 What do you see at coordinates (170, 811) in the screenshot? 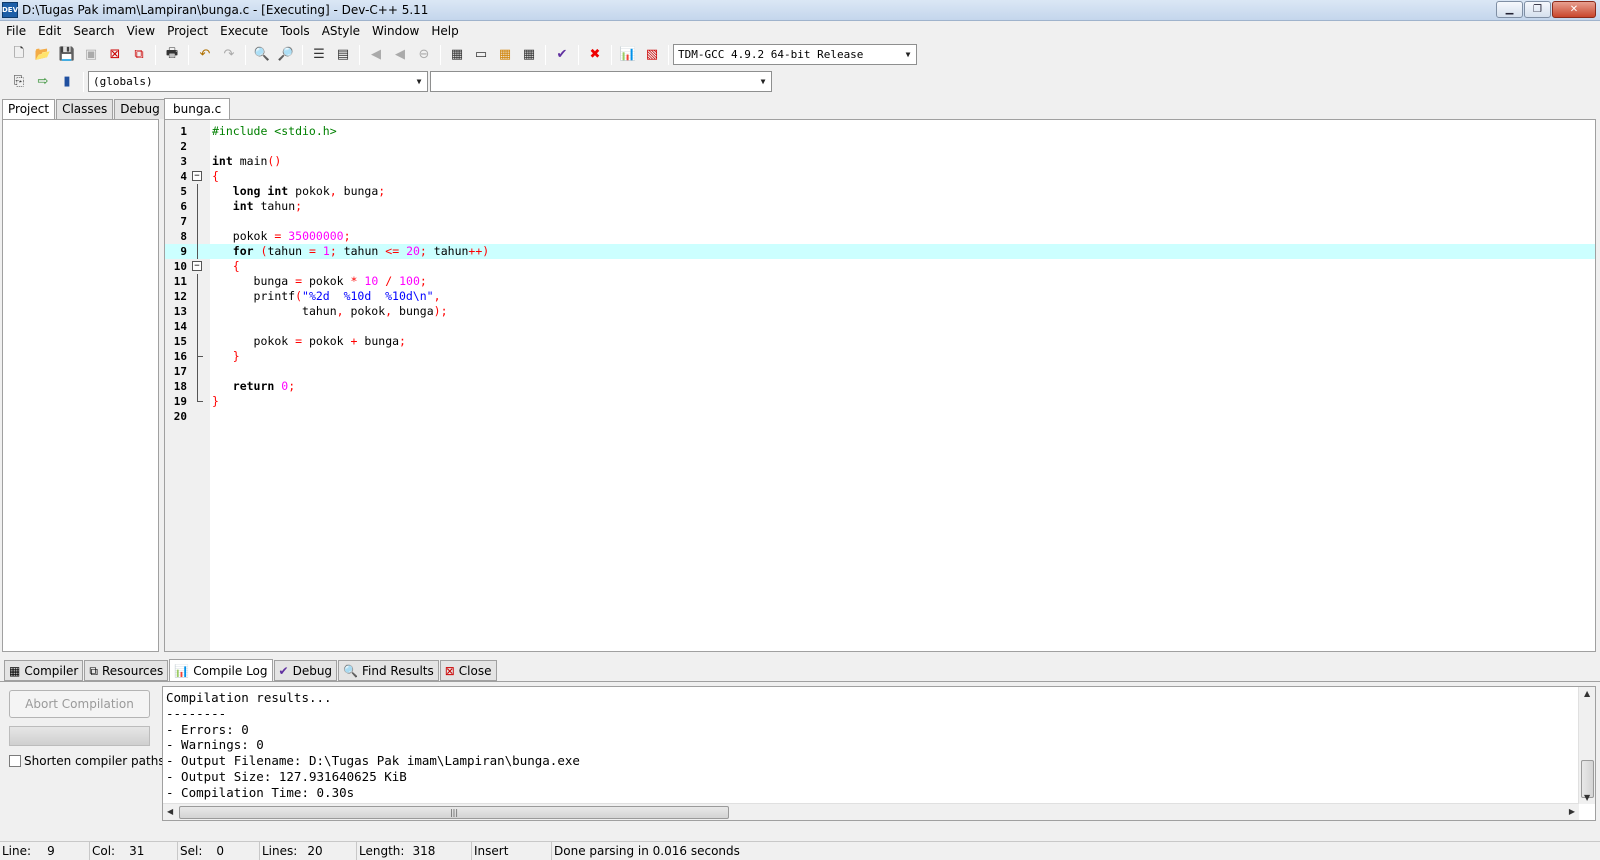
I see `scroll-left-icon: ◀` at bounding box center [170, 811].